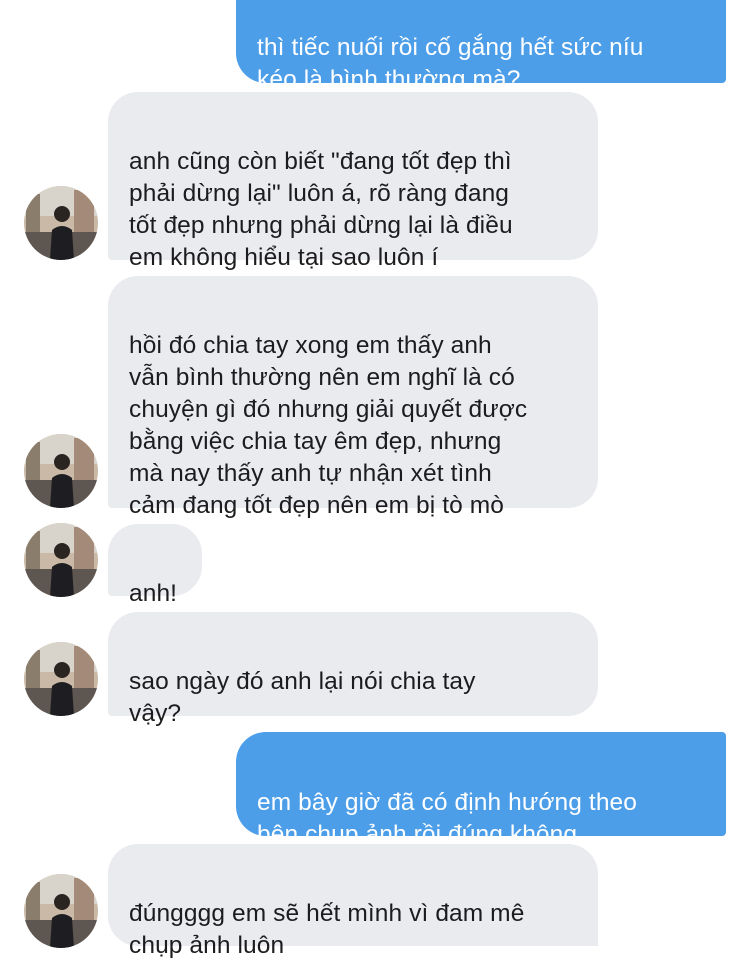 This screenshot has height=962, width=750. I want to click on message-text: anh!, so click(153, 593).